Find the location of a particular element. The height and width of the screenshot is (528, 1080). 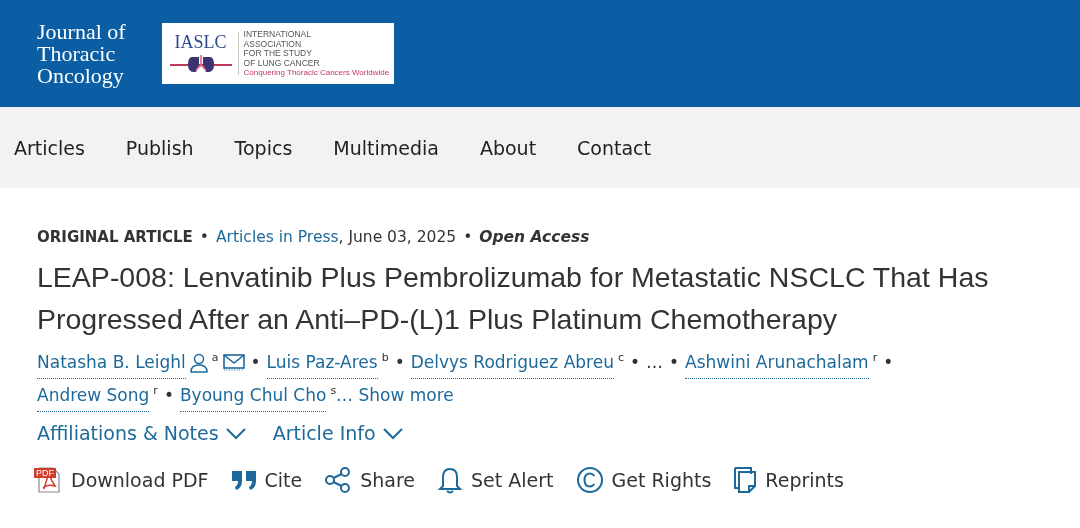

mail-icon is located at coordinates (233, 362).